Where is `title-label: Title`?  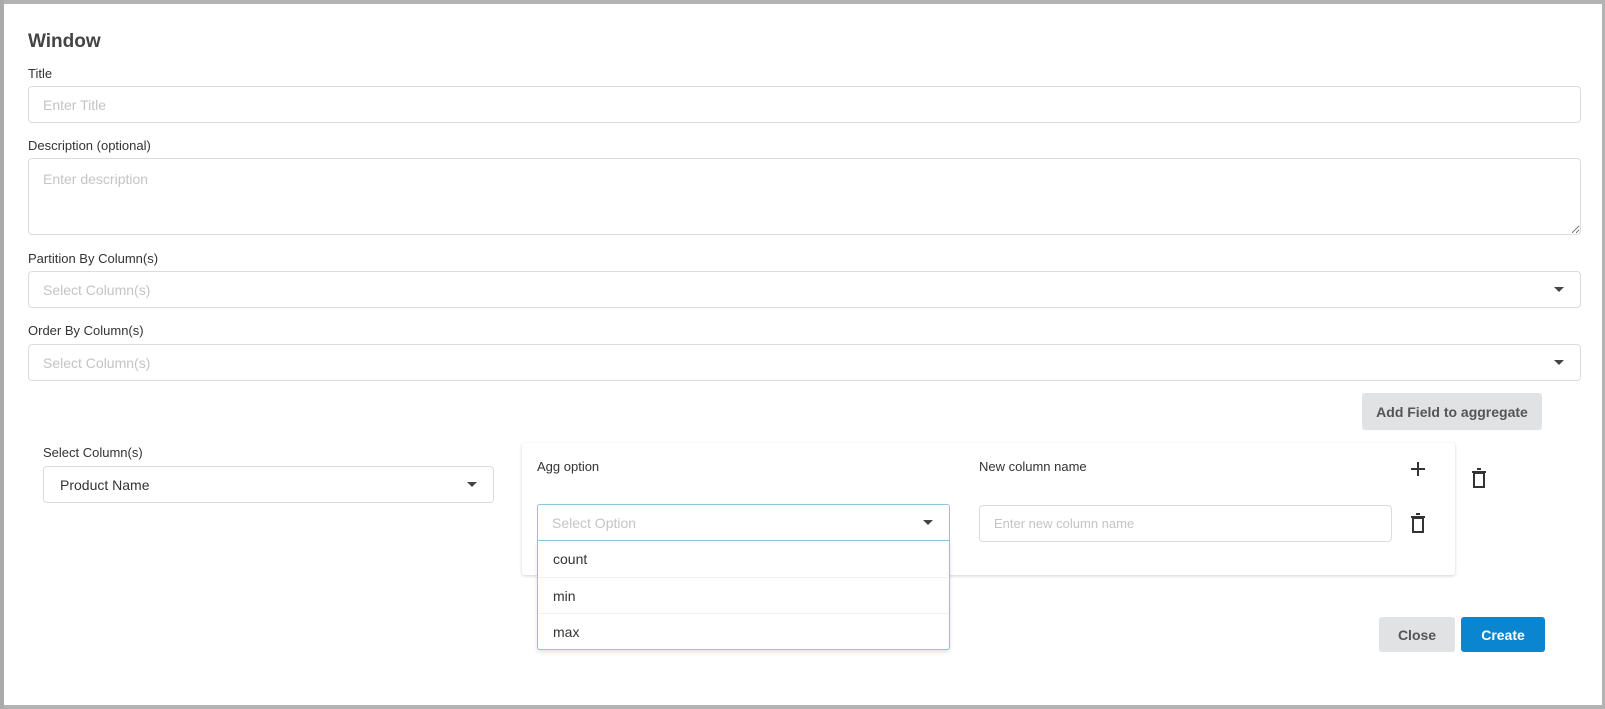
title-label: Title is located at coordinates (40, 73).